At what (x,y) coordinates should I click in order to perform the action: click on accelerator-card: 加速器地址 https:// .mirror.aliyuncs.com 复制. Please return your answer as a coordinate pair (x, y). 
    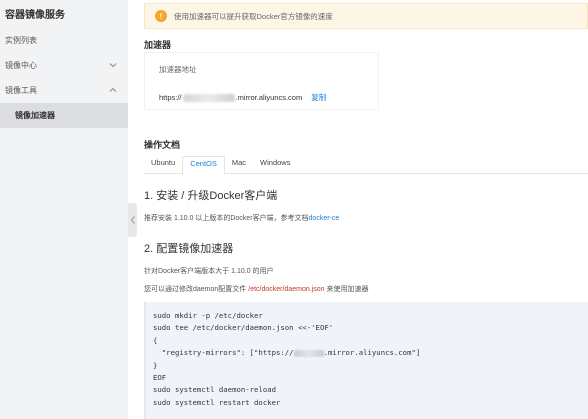
    Looking at the image, I should click on (261, 81).